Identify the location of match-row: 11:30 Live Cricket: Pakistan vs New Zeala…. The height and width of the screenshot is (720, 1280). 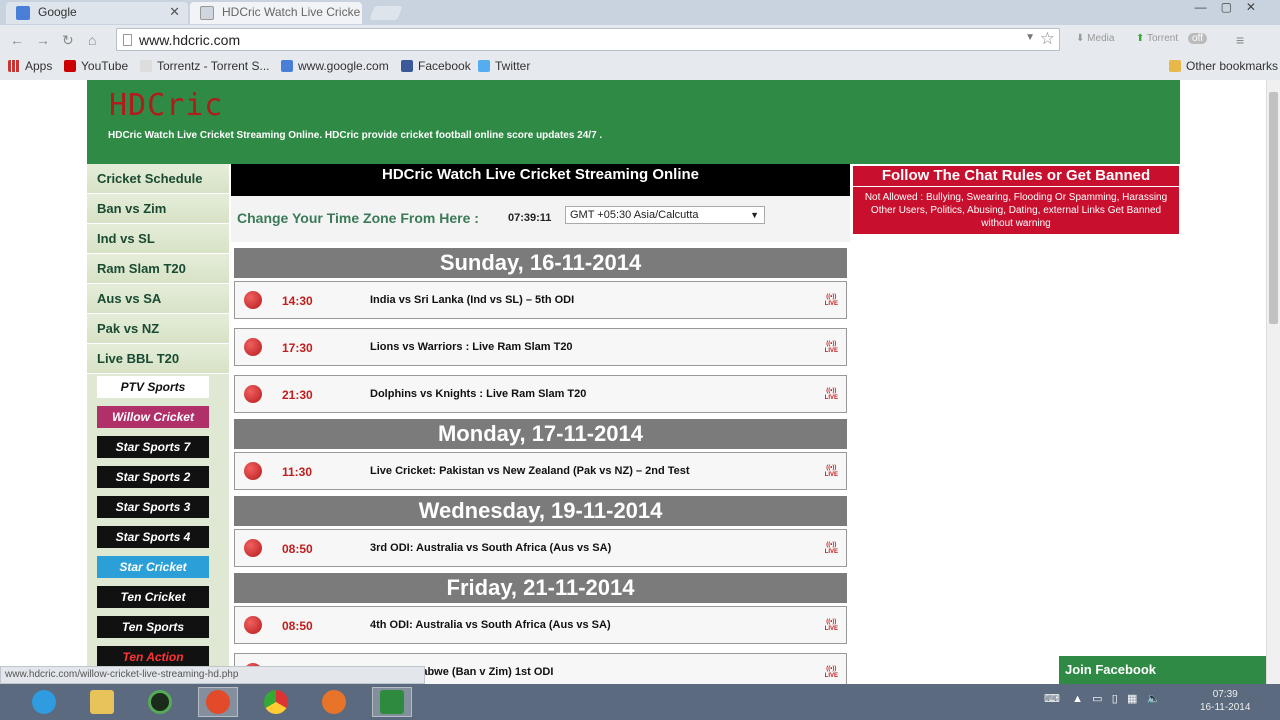
(540, 471).